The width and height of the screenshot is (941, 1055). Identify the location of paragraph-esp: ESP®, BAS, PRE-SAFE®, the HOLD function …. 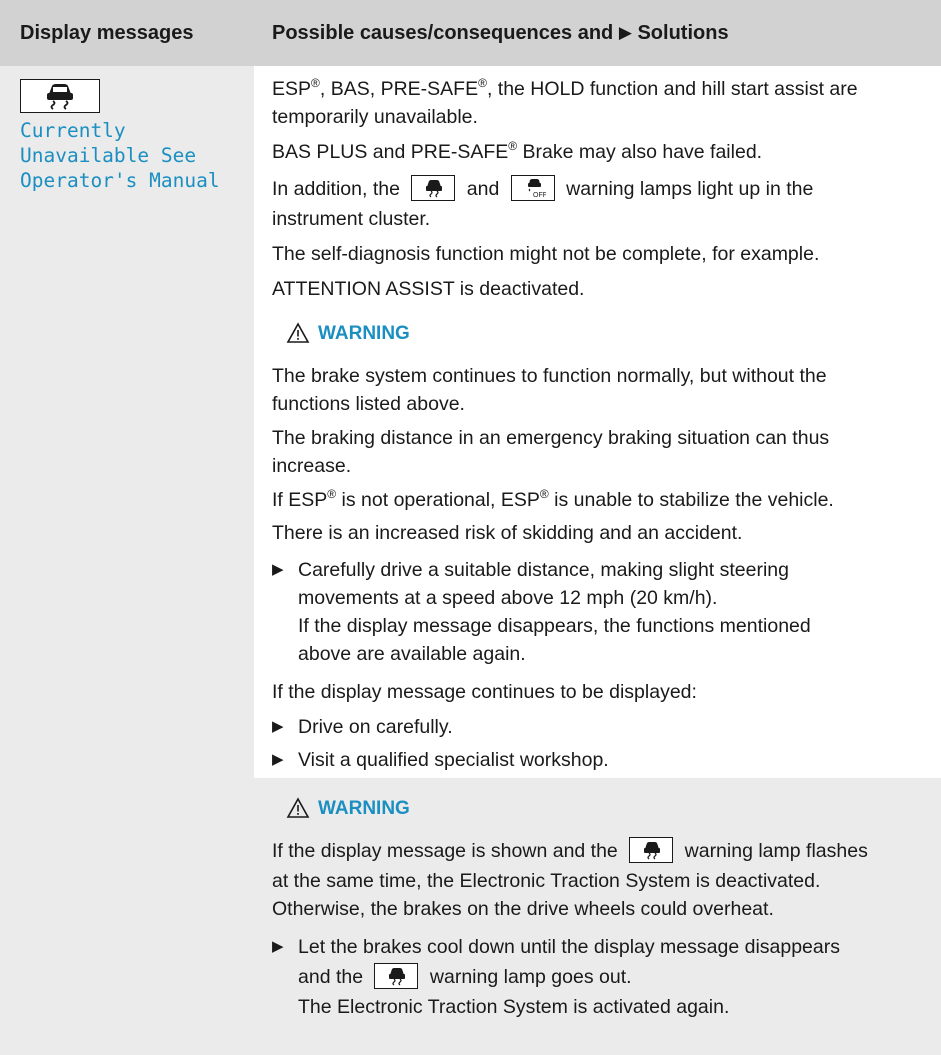
(565, 89).